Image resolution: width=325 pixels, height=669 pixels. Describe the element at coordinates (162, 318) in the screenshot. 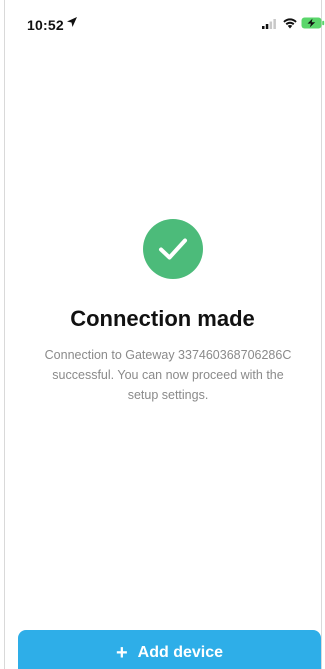

I see `page-title: Connection made` at that location.